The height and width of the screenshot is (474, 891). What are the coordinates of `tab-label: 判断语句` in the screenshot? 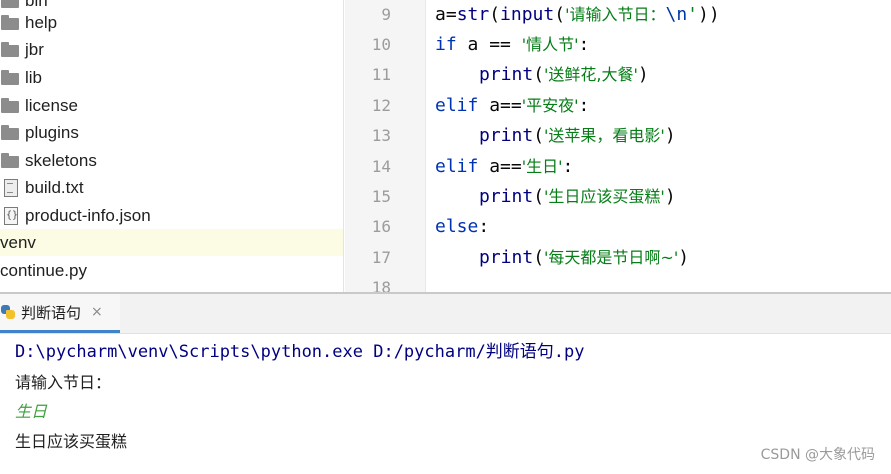 It's located at (51, 312).